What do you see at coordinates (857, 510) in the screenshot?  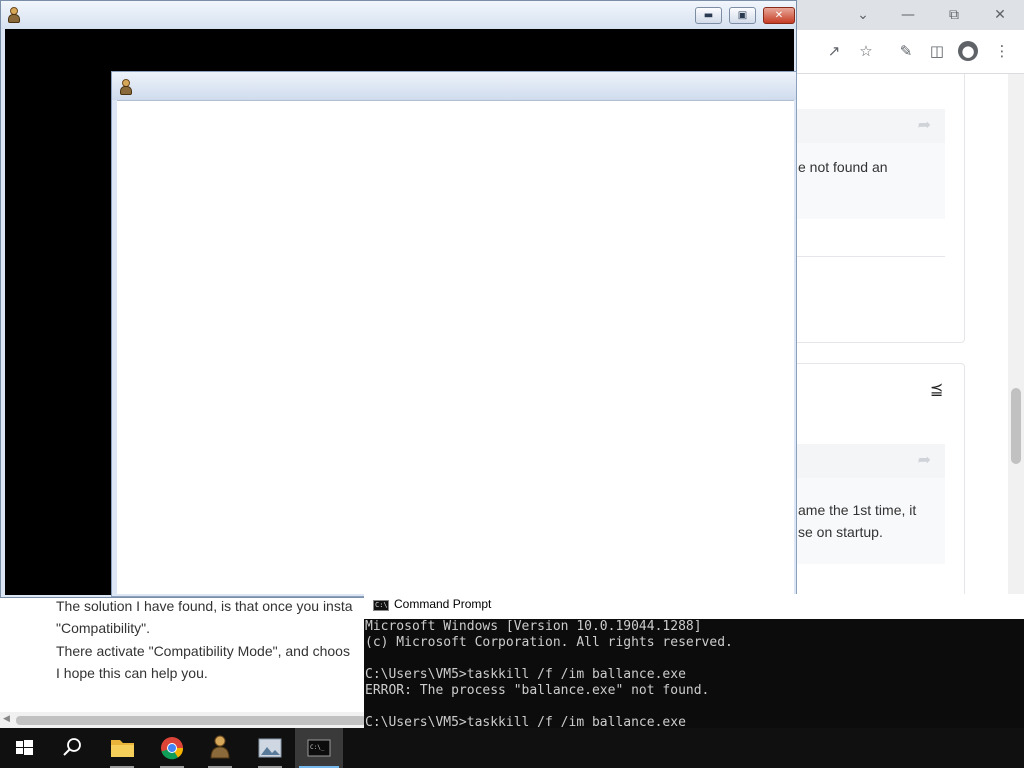 I see `post-text-line: ame the 1st time, it` at bounding box center [857, 510].